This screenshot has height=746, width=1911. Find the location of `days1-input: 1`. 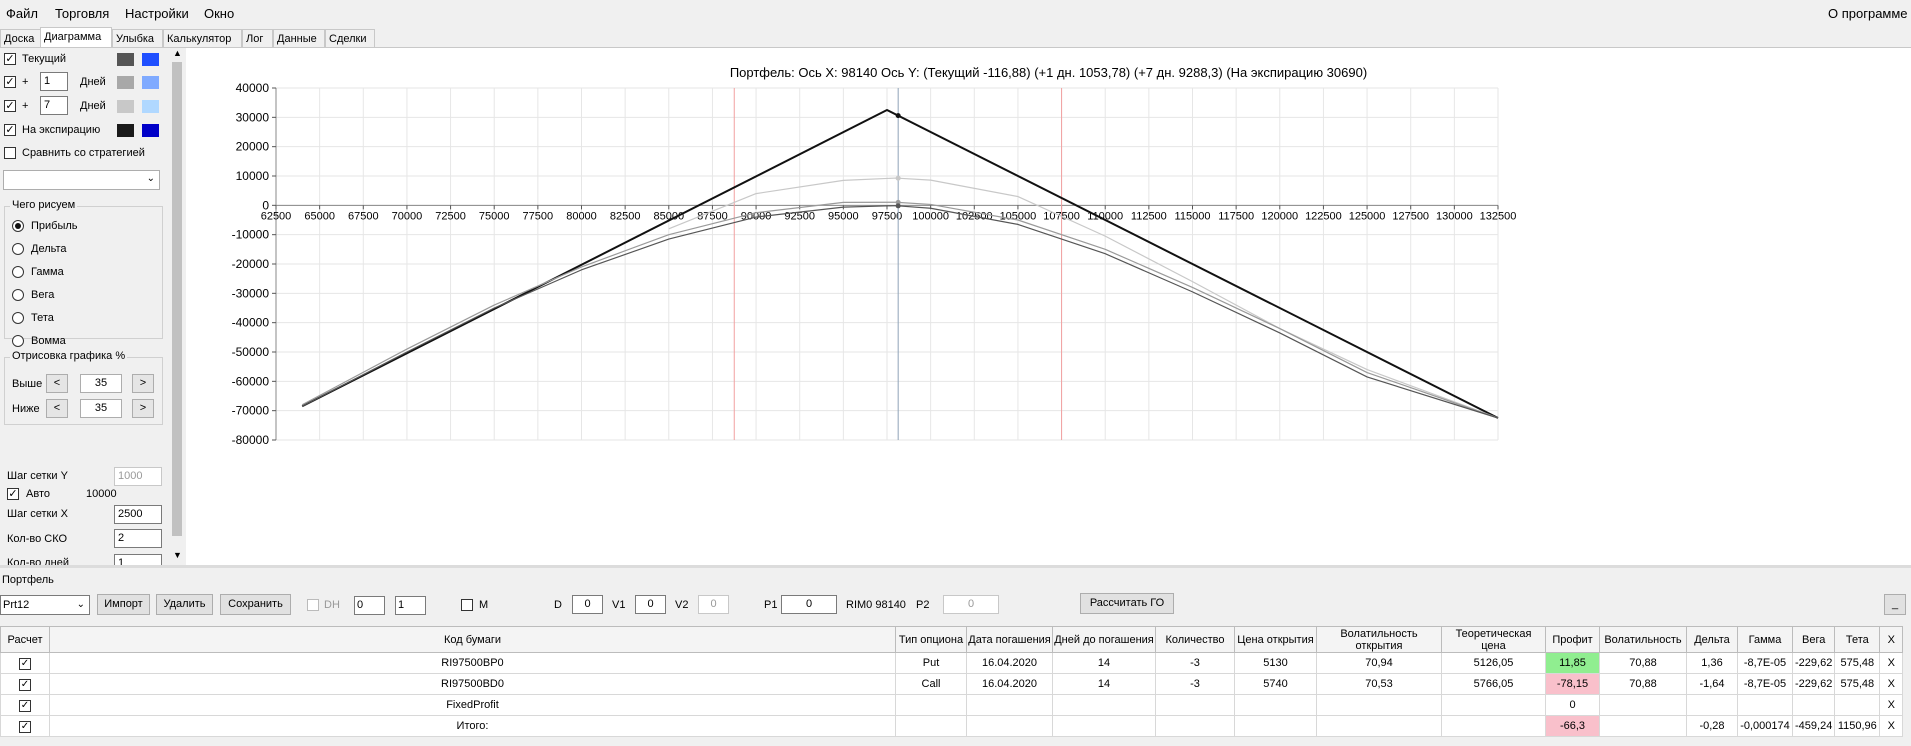

days1-input: 1 is located at coordinates (54, 81).